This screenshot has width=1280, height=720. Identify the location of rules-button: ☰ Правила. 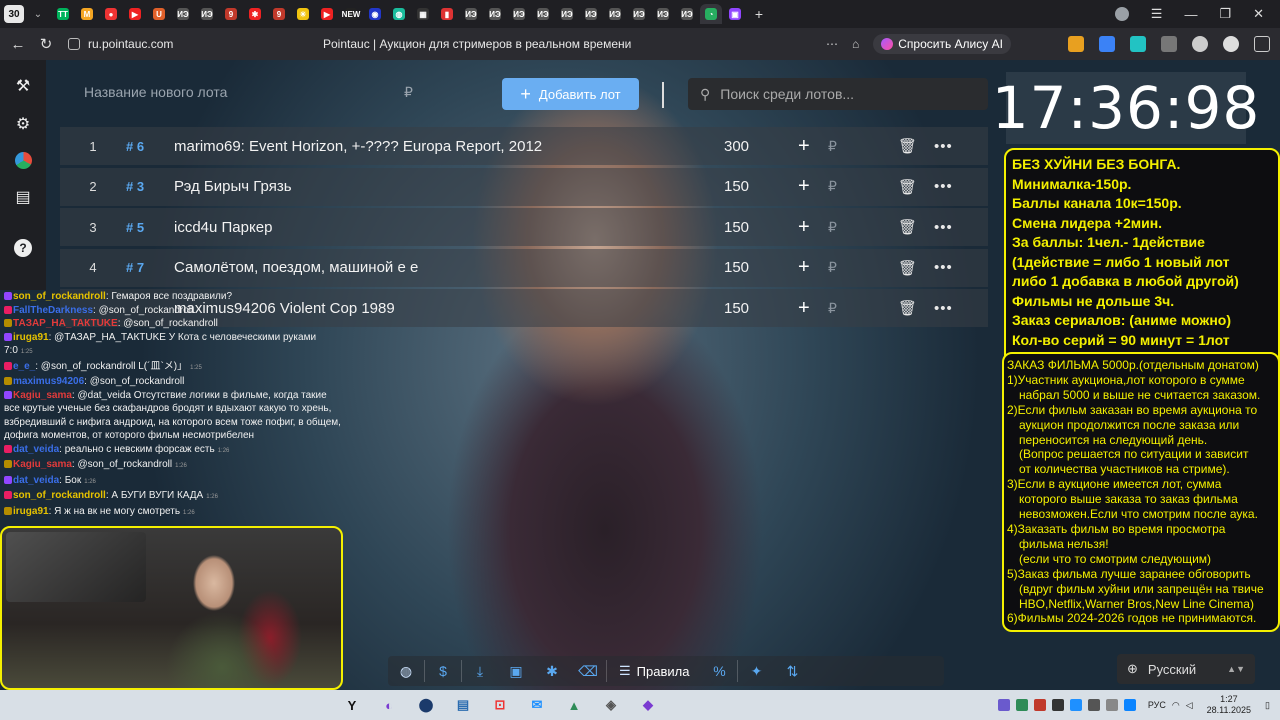
(654, 671).